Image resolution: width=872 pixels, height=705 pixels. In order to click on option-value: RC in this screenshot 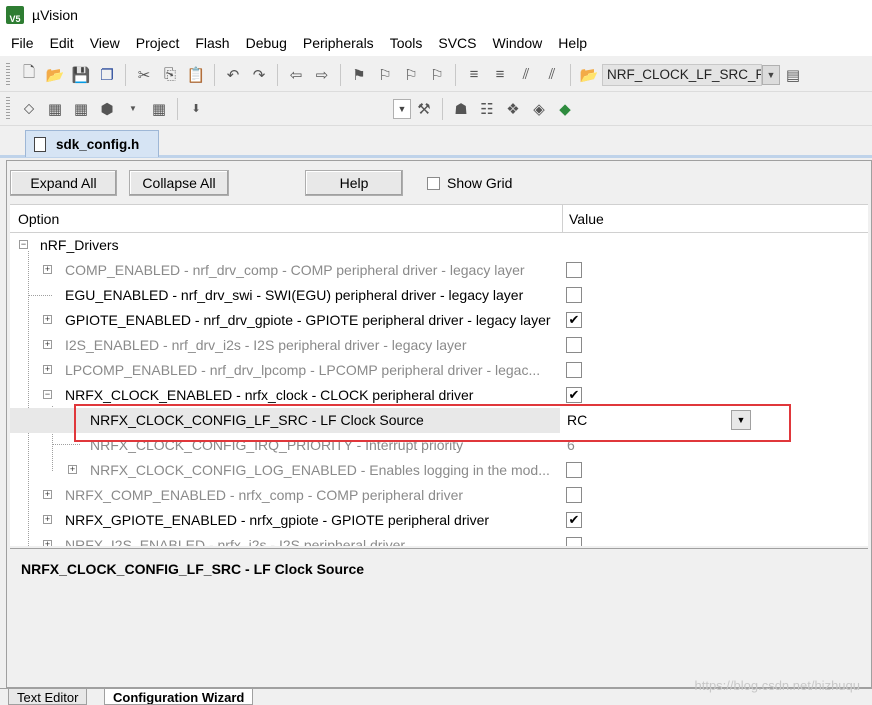, I will do `click(577, 420)`.